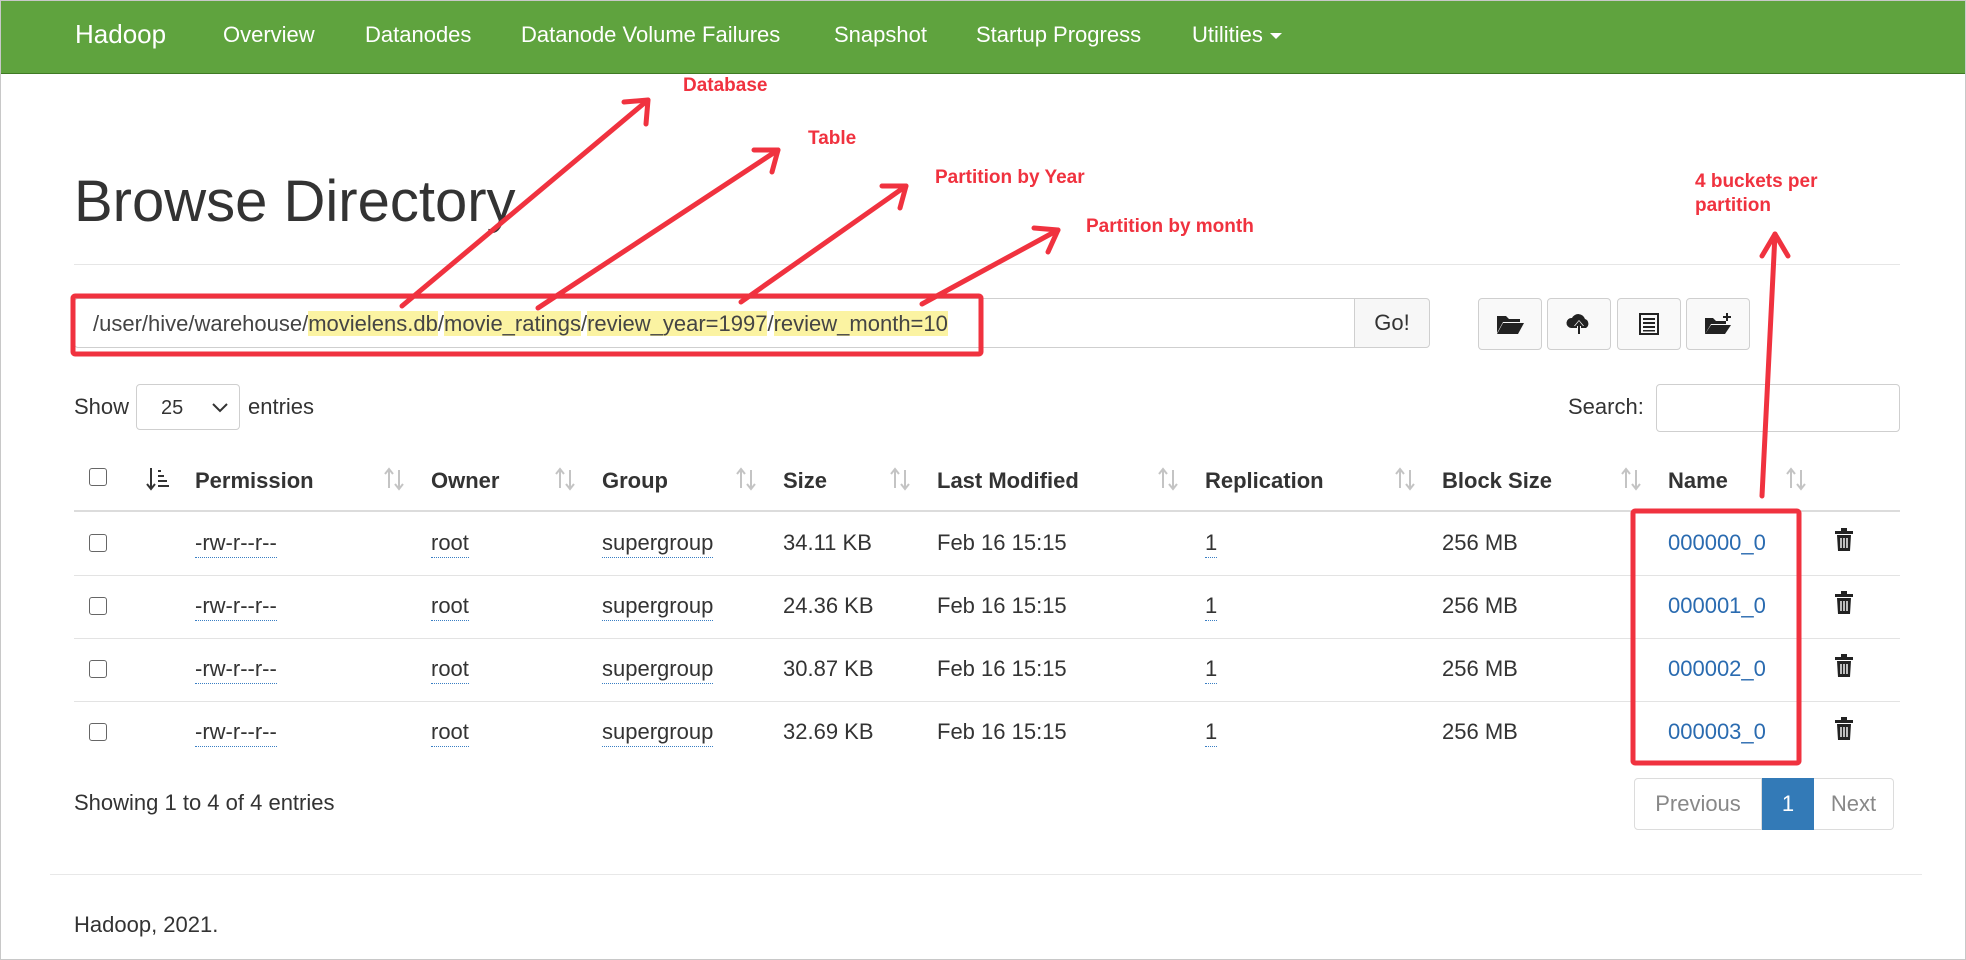 The height and width of the screenshot is (960, 1966). I want to click on list-icon, so click(1649, 324).